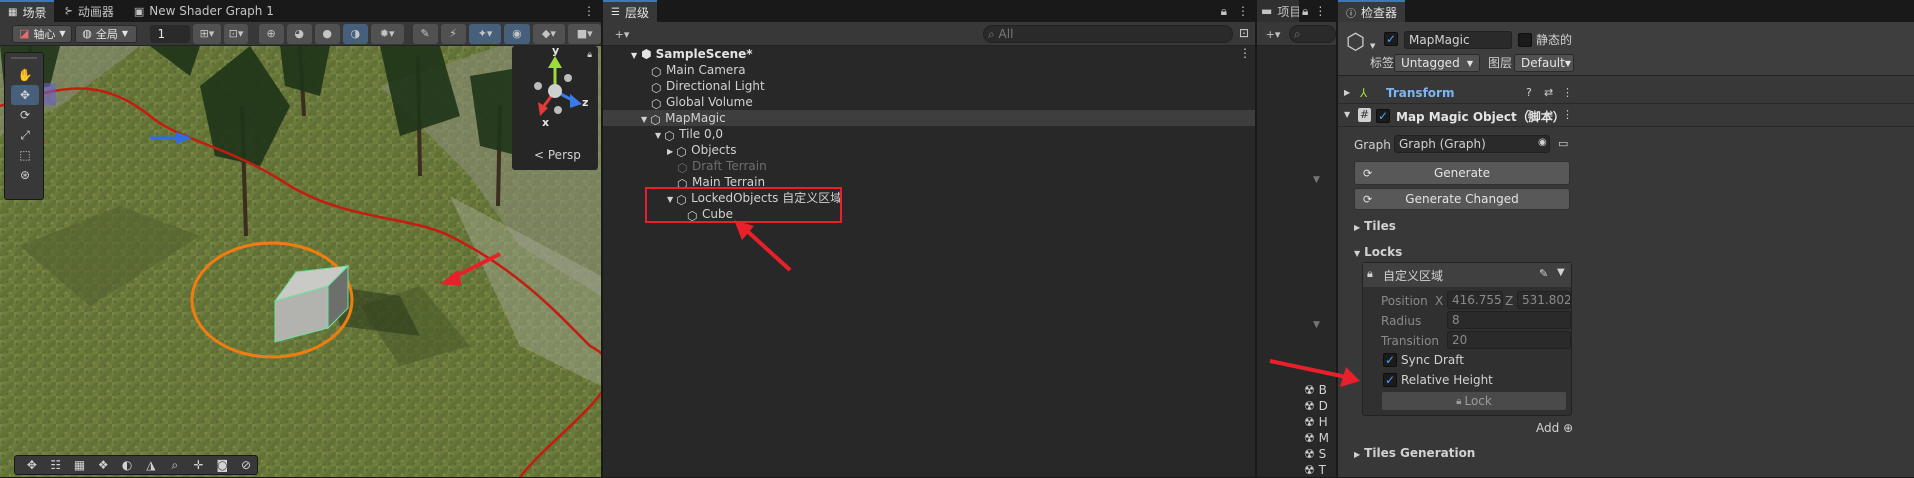  I want to click on list-item: ☢ H, so click(1316, 422).